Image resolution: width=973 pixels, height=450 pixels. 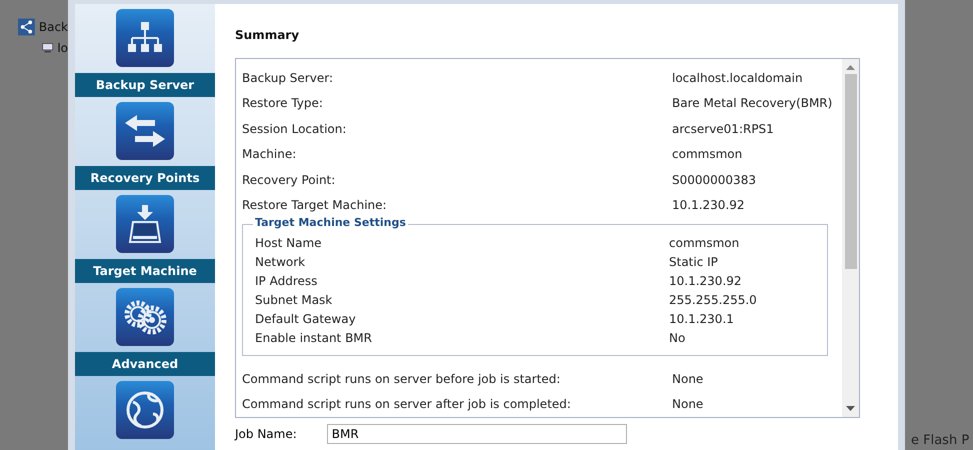 What do you see at coordinates (723, 129) in the screenshot?
I see `field-value: arcserve01:RPS1` at bounding box center [723, 129].